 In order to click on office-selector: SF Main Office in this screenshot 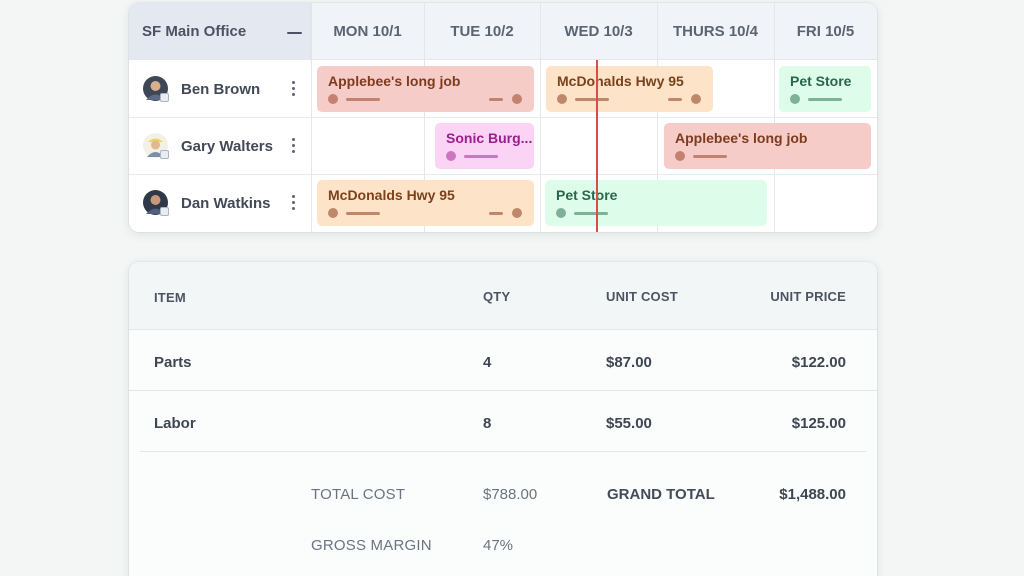, I will do `click(220, 31)`.